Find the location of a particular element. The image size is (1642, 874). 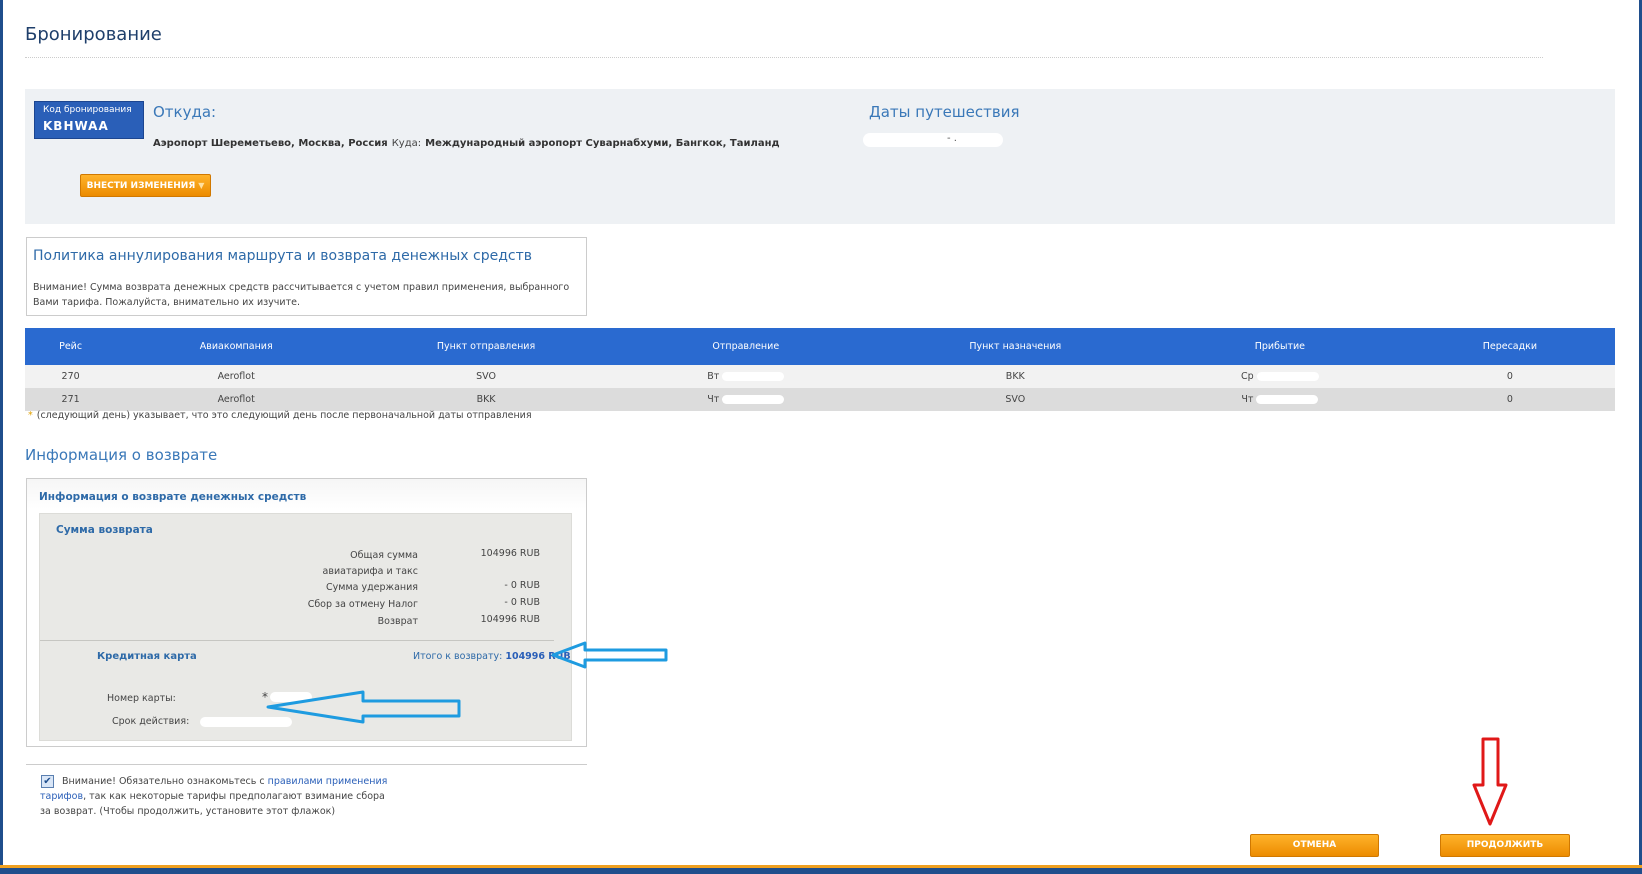

arrow-annotation-card is located at coordinates (363, 707).